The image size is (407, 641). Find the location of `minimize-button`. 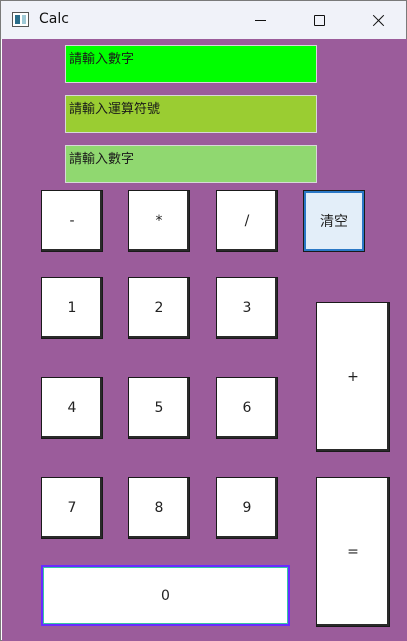

minimize-button is located at coordinates (260, 20).